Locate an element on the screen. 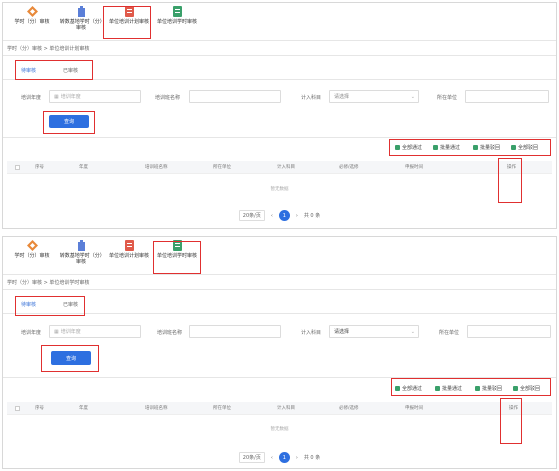 This screenshot has height=471, width=559. year-placeholder: 培训年度 is located at coordinates (70, 332).